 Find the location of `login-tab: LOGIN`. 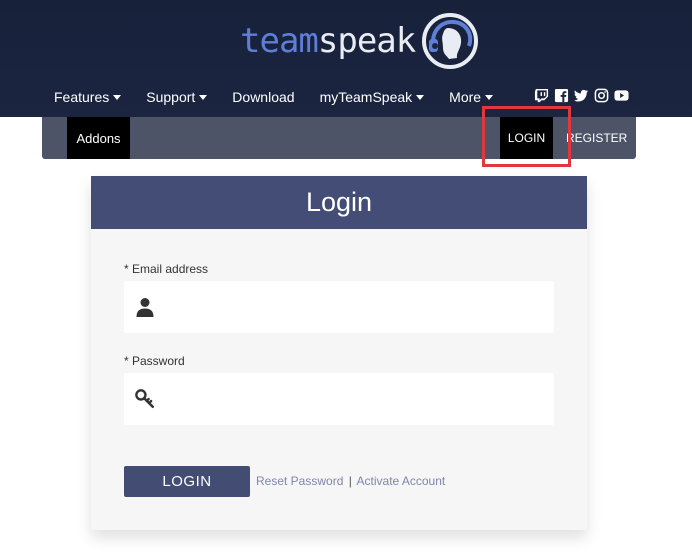

login-tab: LOGIN is located at coordinates (526, 138).